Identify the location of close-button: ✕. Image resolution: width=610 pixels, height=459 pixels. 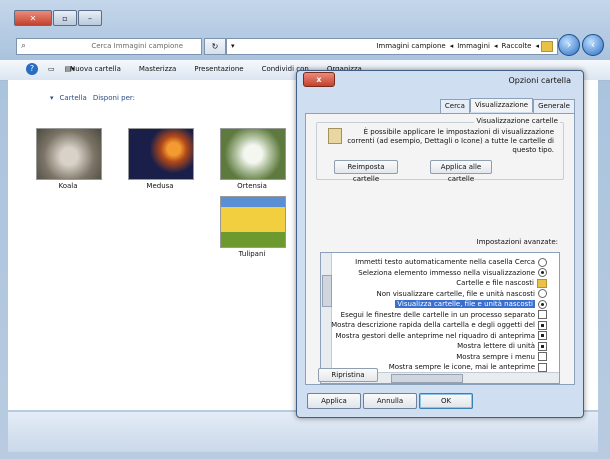
(33, 18).